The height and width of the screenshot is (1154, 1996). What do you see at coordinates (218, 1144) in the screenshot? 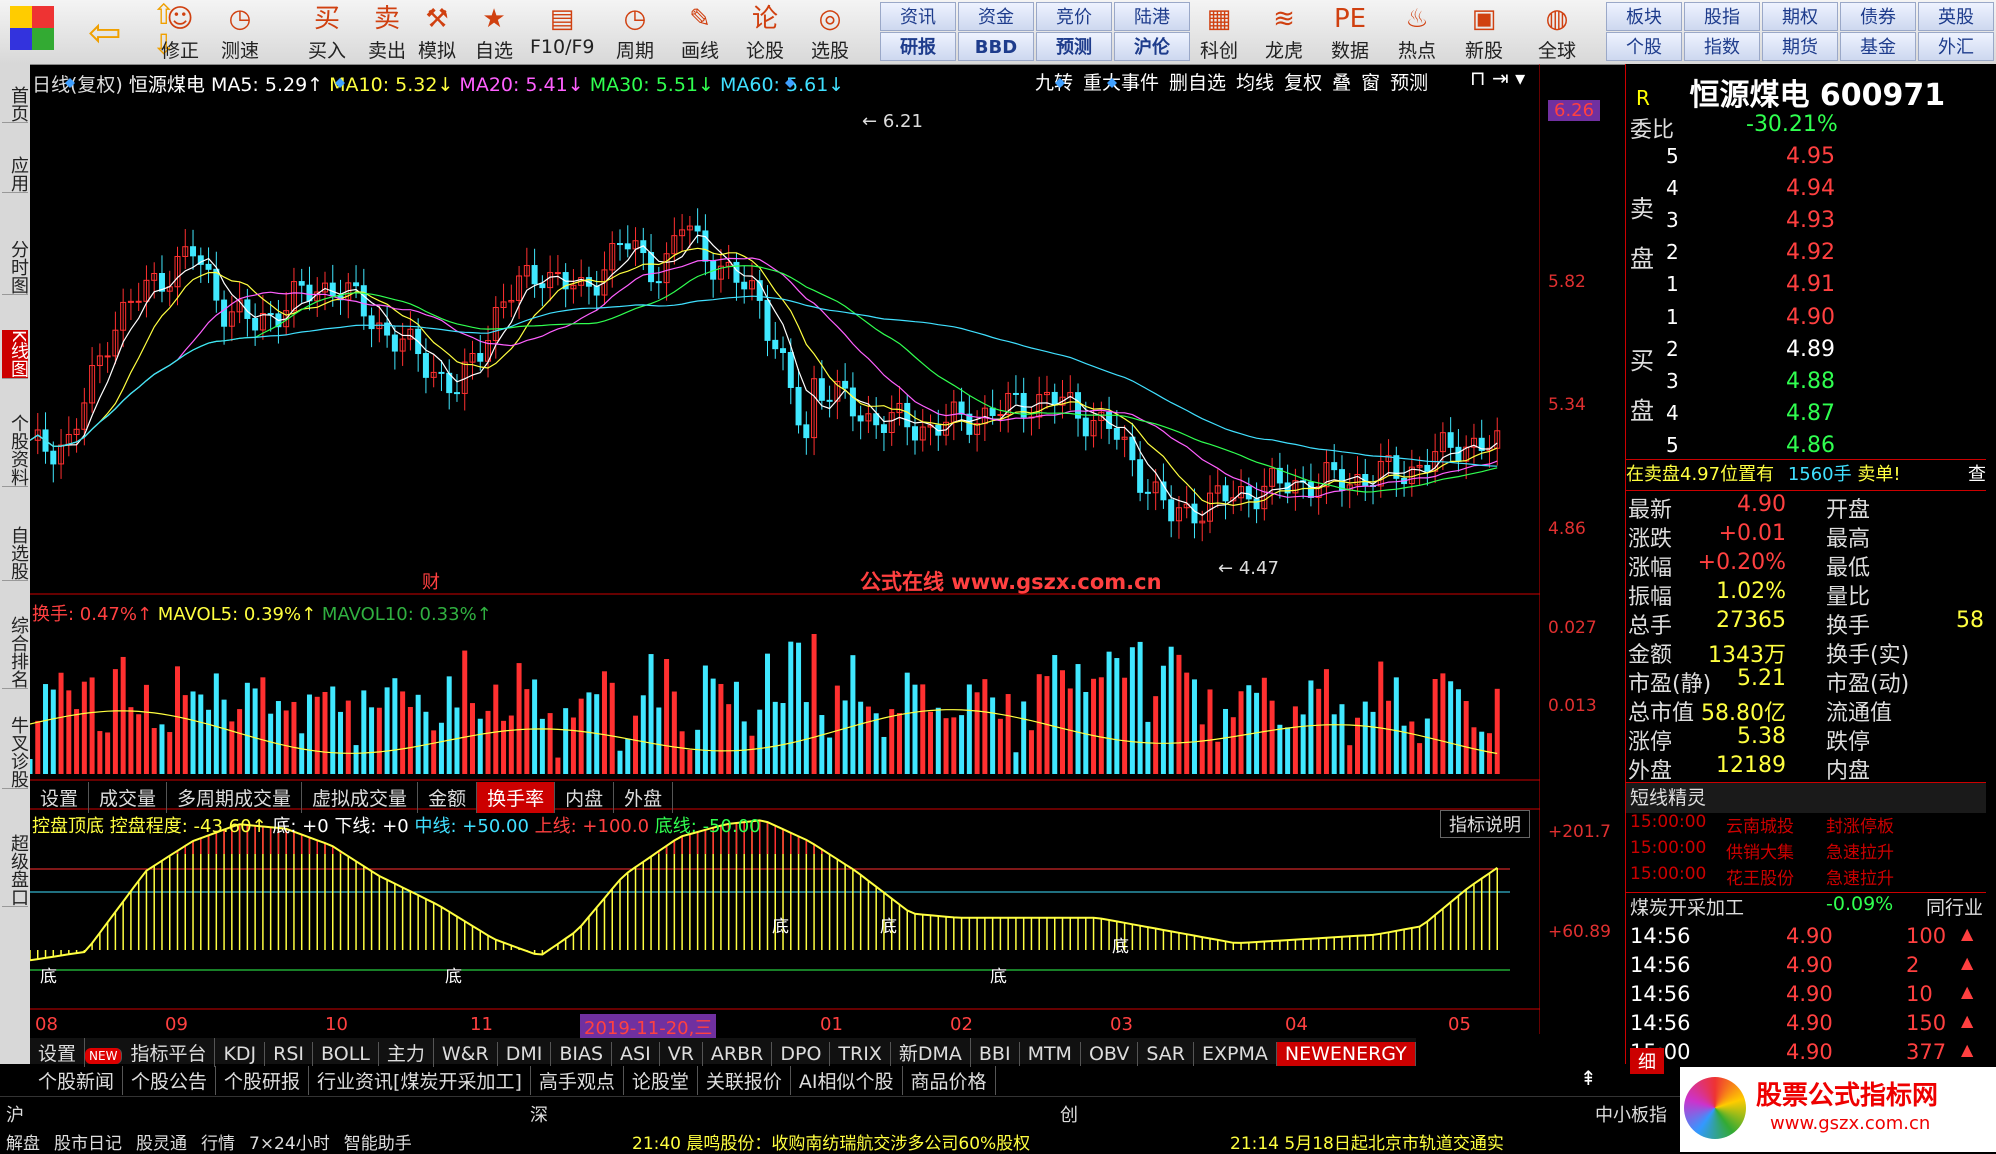
I see `bottom-item: 行情` at bounding box center [218, 1144].